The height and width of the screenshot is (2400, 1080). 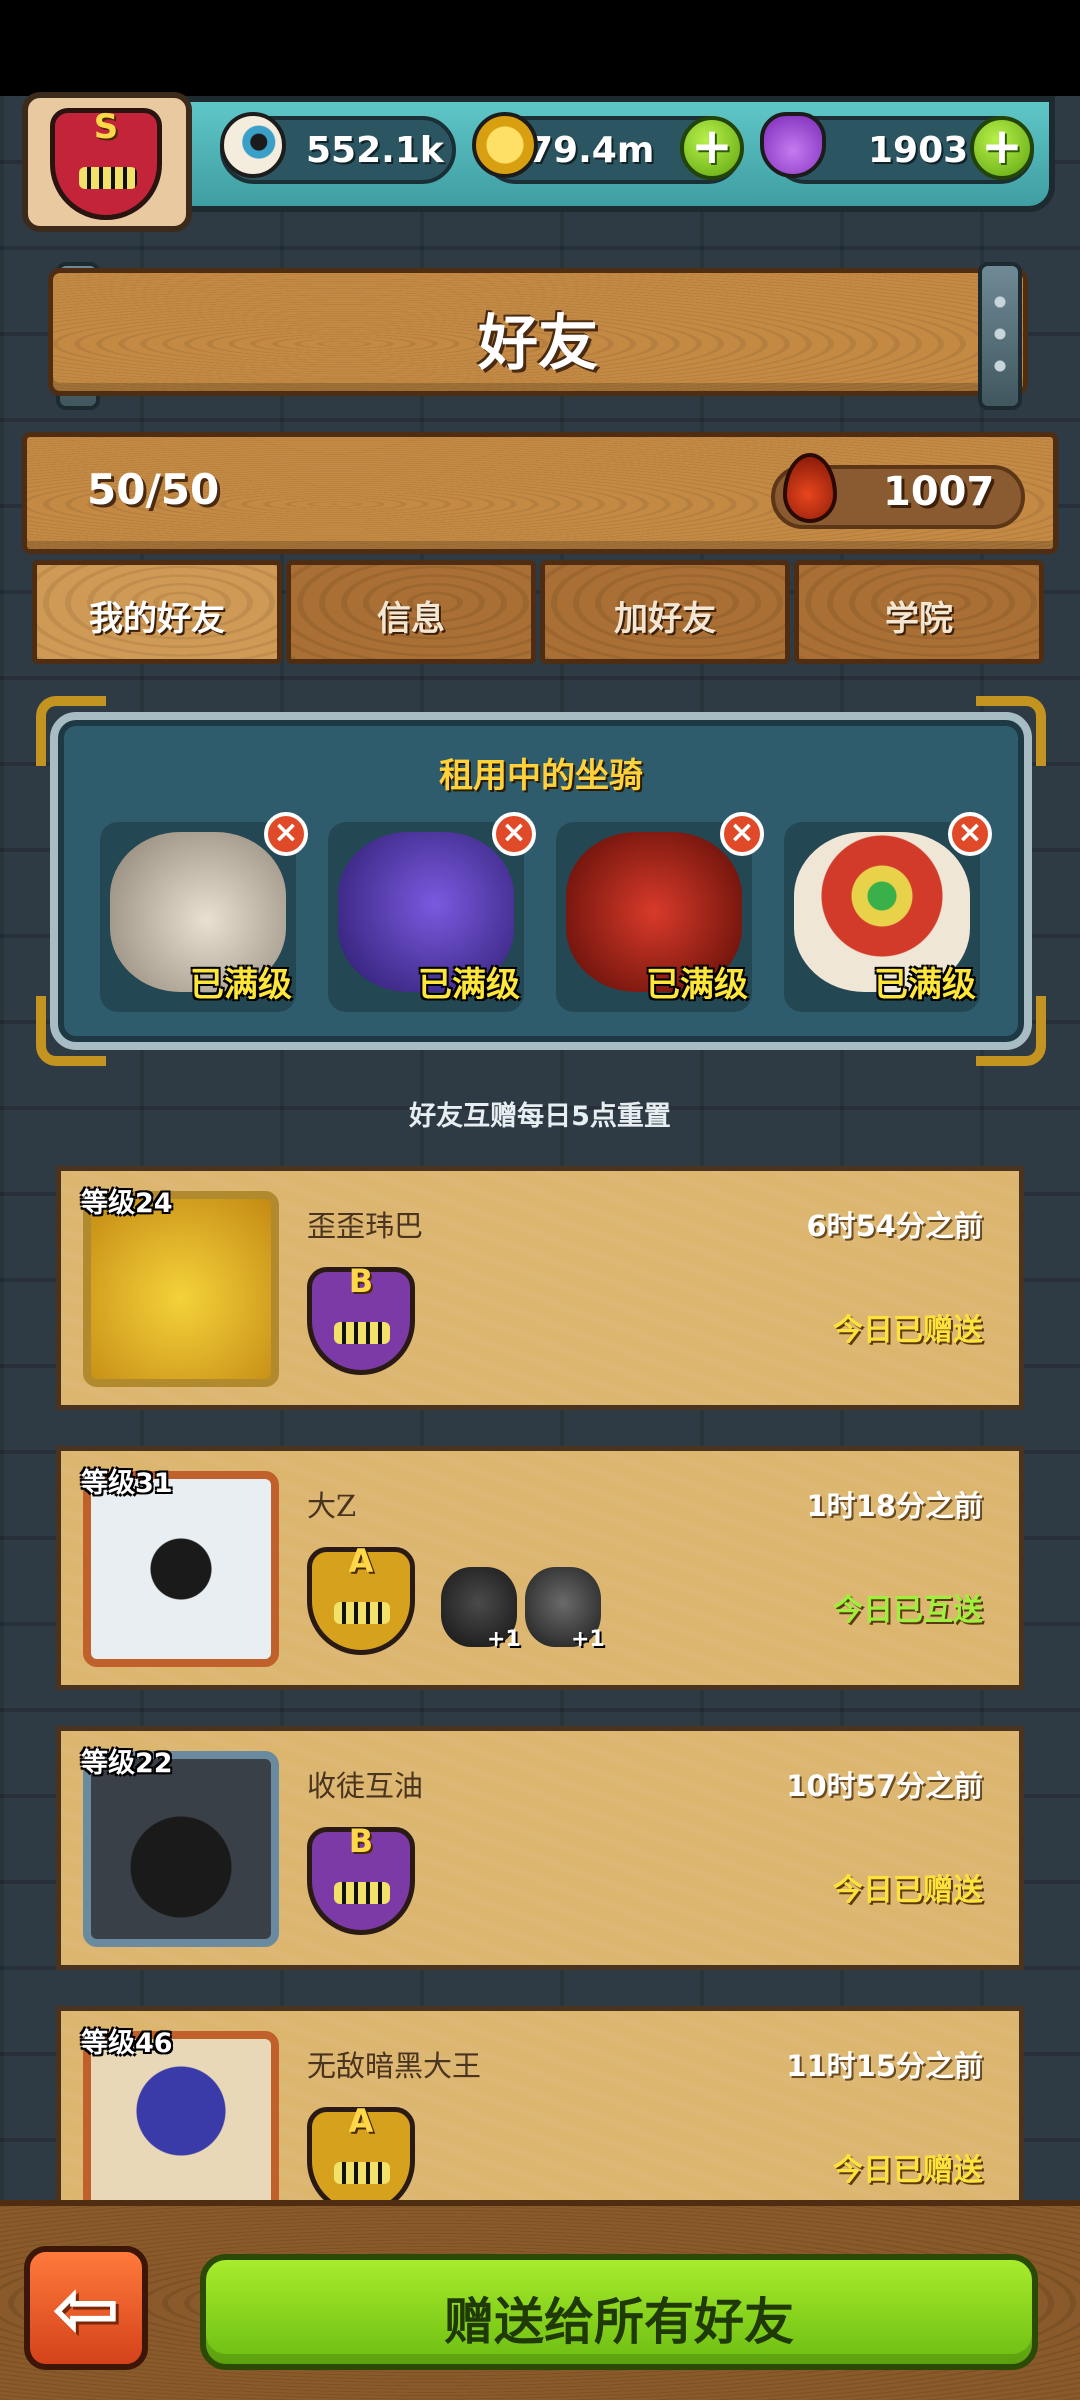 I want to click on rank-shield-icon: S, so click(x=106, y=163).